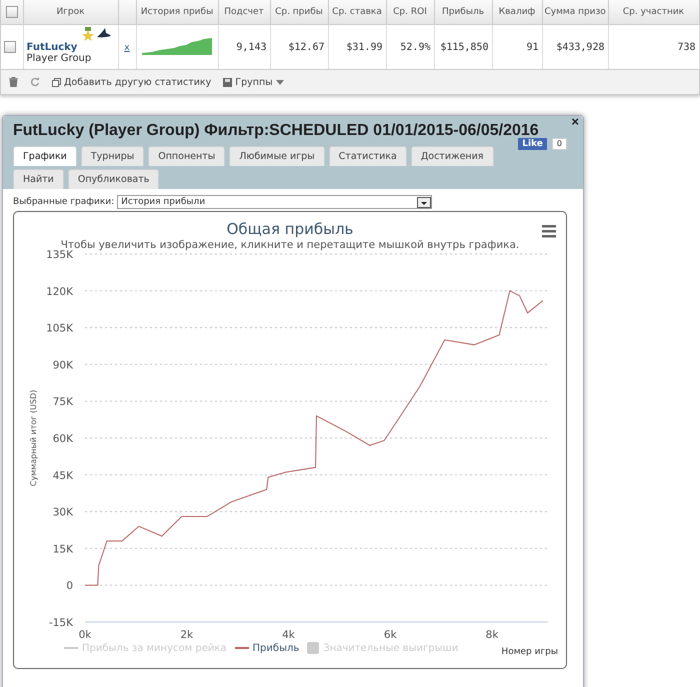  Describe the element at coordinates (290, 229) in the screenshot. I see `chart-title: Общая прибыль` at that location.